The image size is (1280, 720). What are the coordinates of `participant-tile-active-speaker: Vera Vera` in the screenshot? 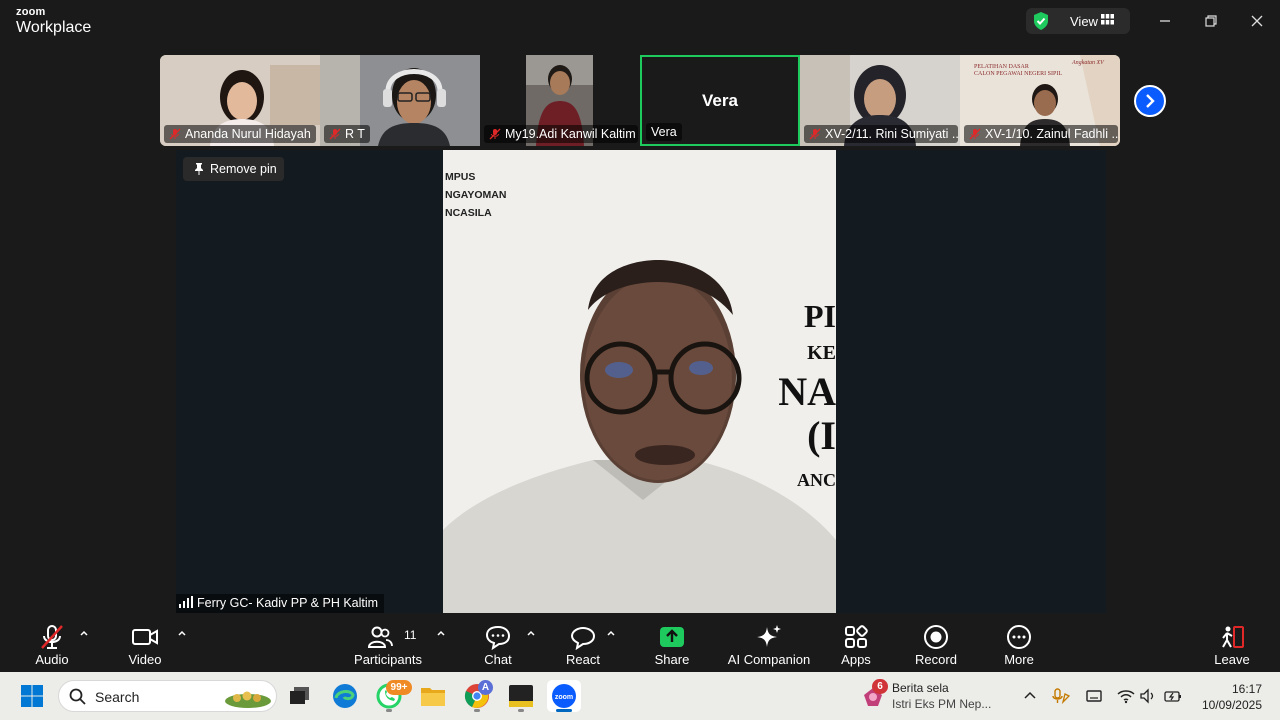 It's located at (720, 100).